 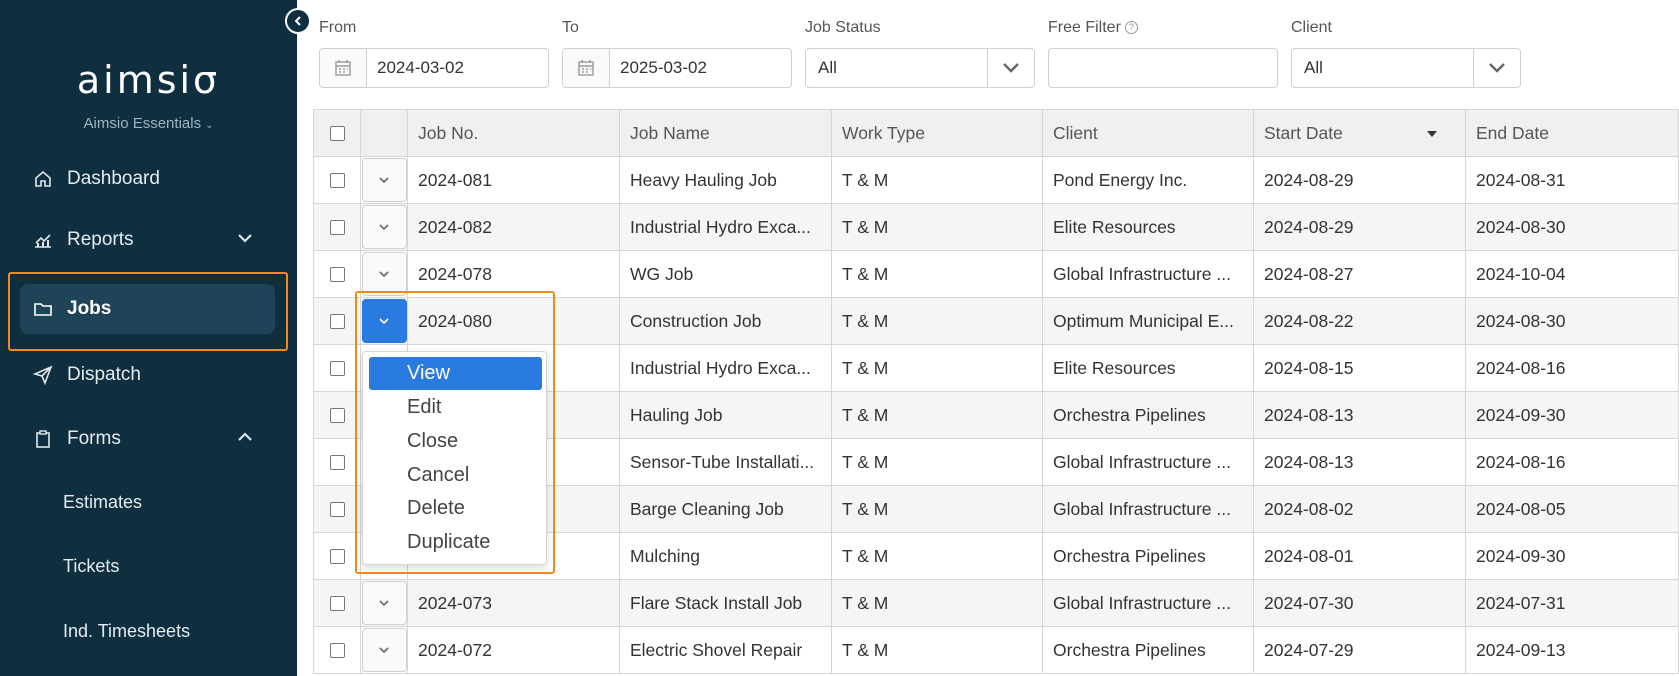 What do you see at coordinates (1147, 133) in the screenshot?
I see `col-header-client: Client` at bounding box center [1147, 133].